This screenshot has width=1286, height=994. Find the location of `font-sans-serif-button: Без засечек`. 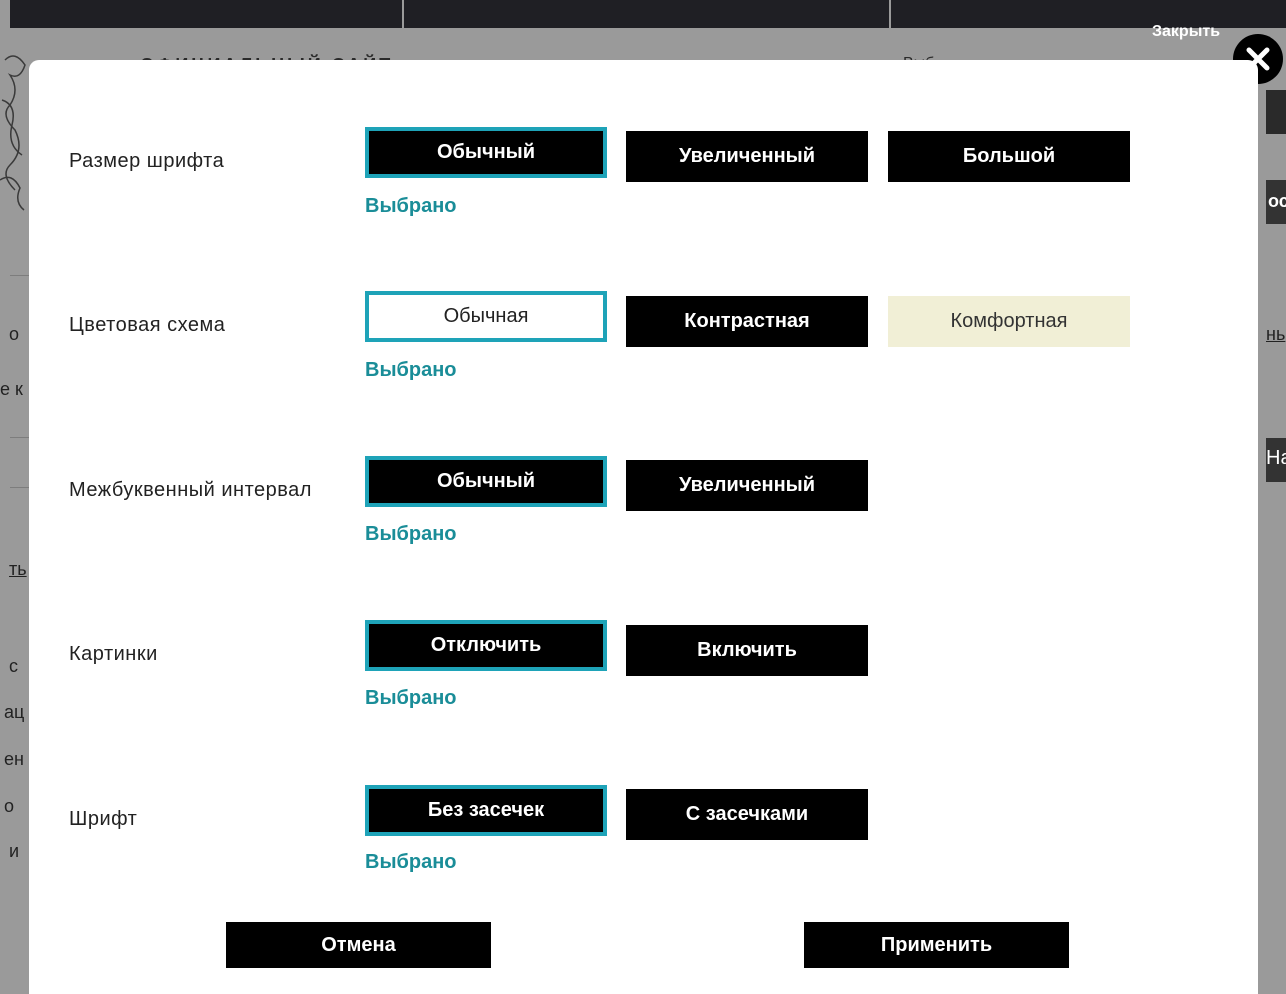

font-sans-serif-button: Без засечек is located at coordinates (486, 810).